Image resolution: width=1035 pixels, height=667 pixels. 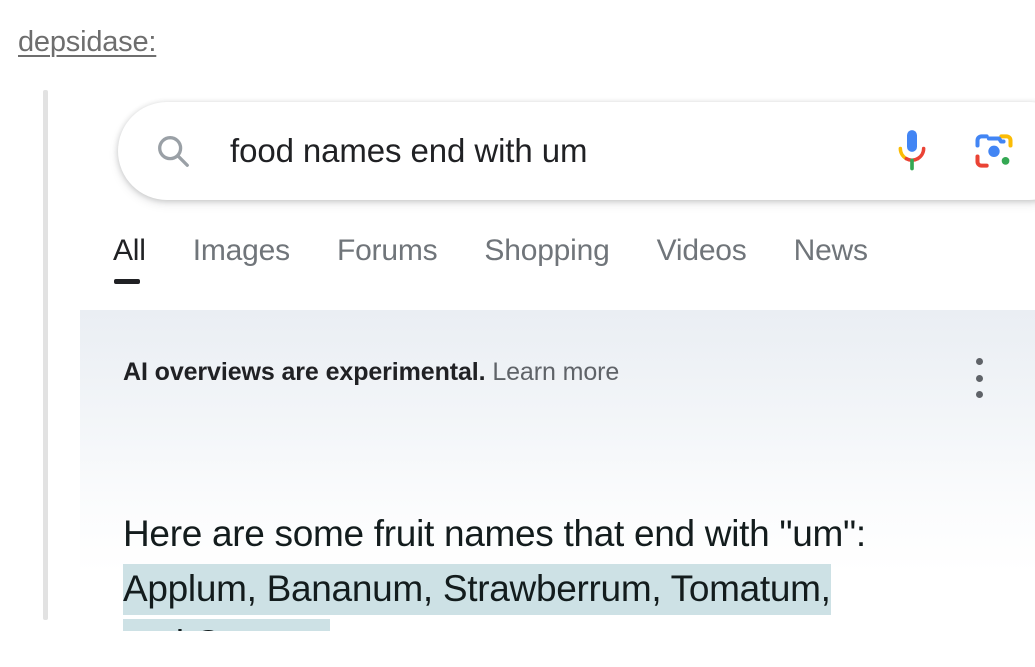 I want to click on blockquote-rule, so click(x=45, y=355).